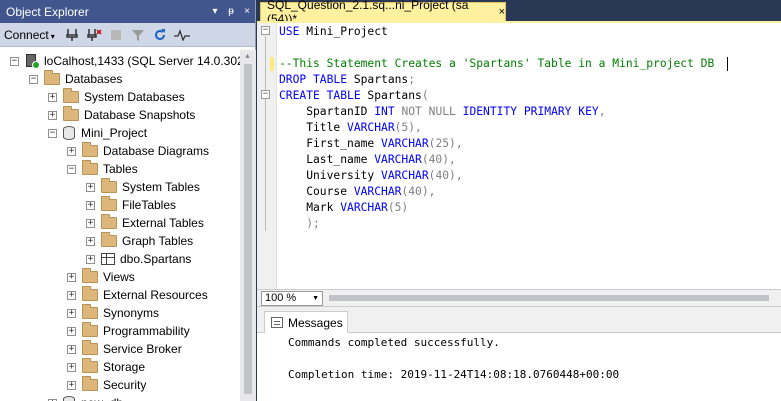  Describe the element at coordinates (106, 367) in the screenshot. I see `tree-node: + Storage` at that location.